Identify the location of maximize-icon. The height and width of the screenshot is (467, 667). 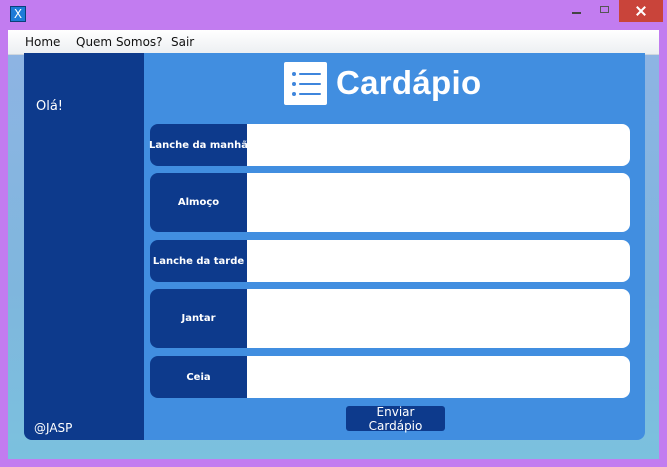
(605, 11).